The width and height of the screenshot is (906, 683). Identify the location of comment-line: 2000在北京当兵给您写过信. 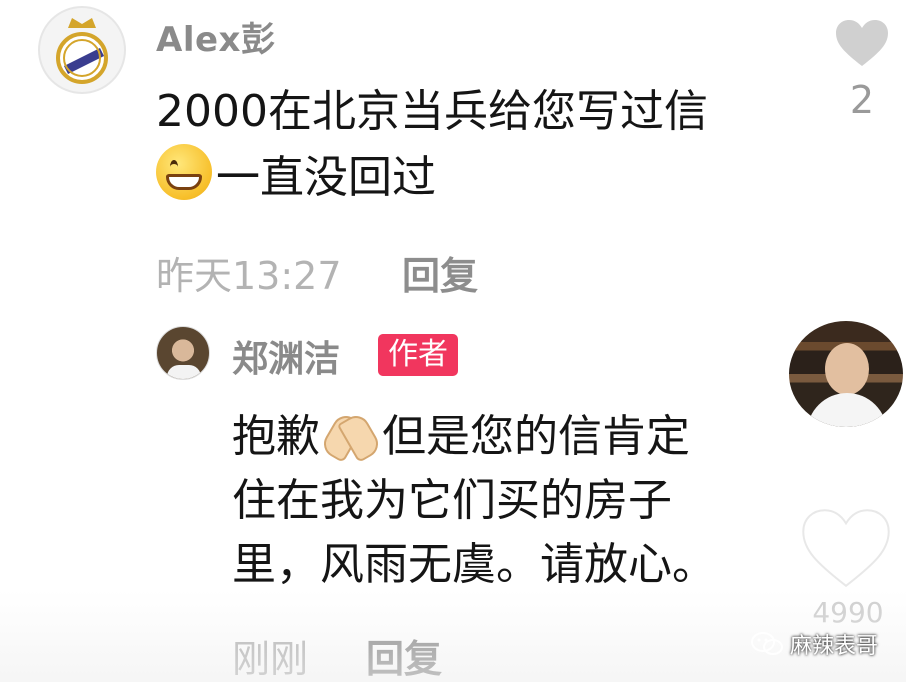
(432, 111).